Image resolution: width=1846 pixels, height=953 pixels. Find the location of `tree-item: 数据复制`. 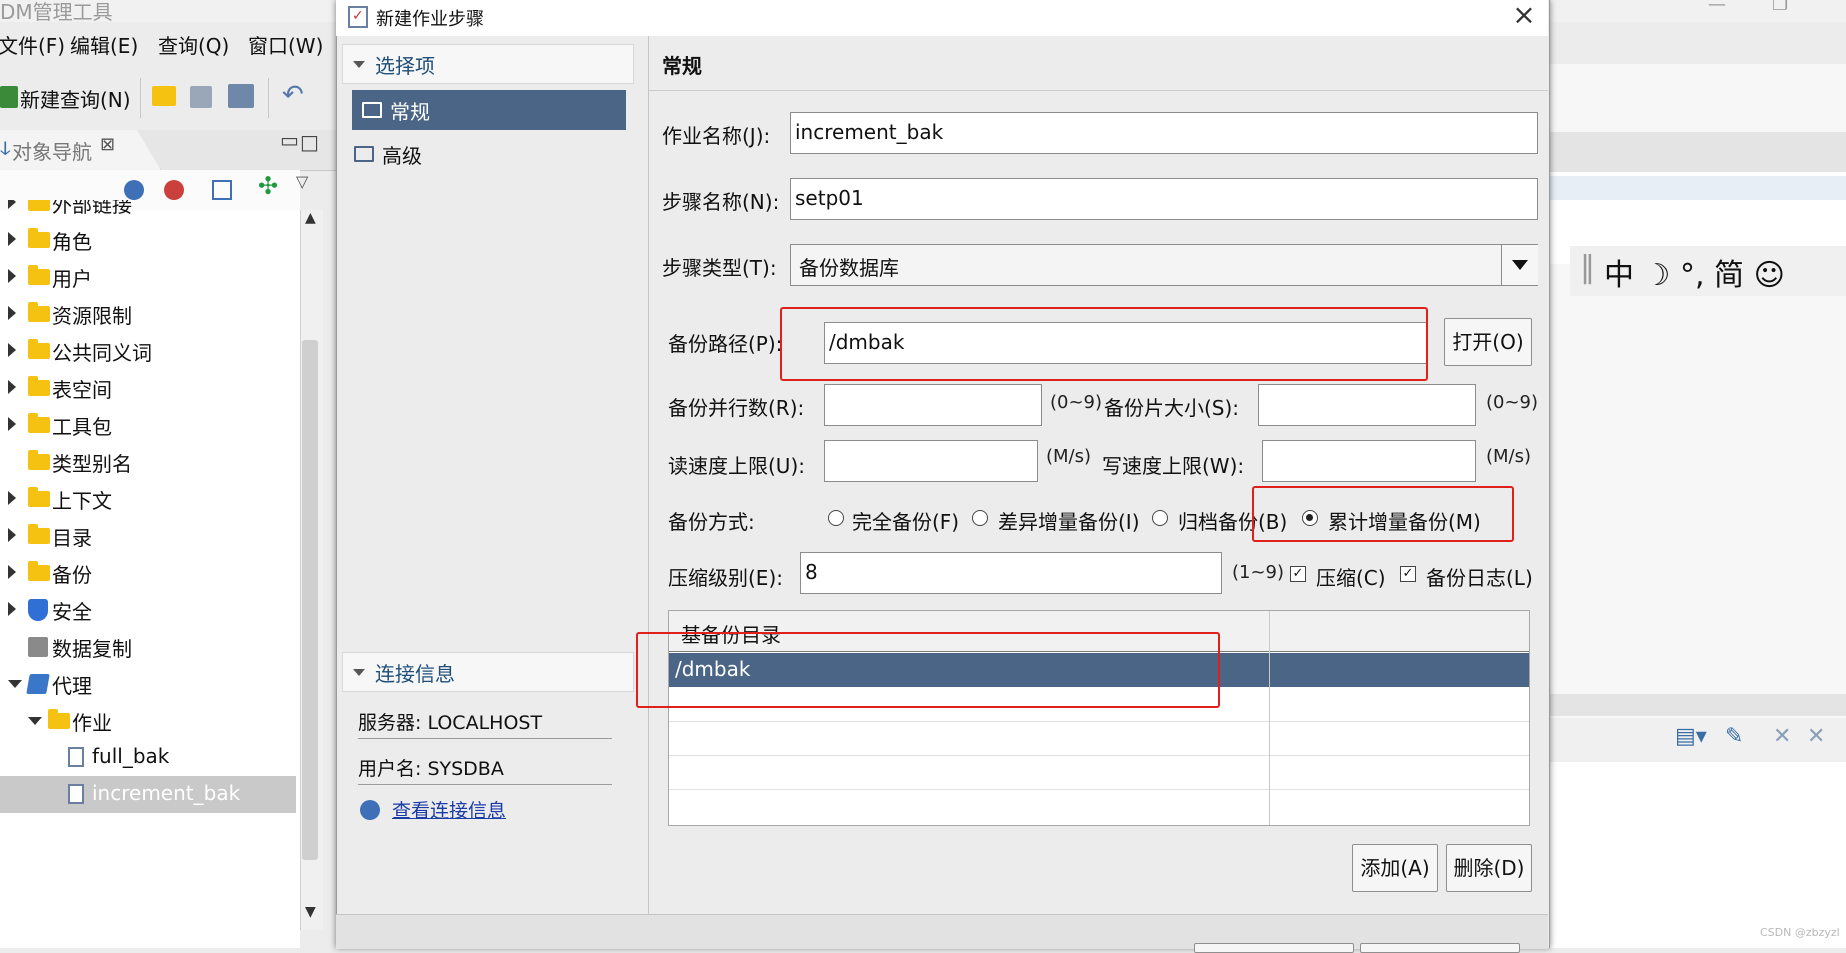

tree-item: 数据复制 is located at coordinates (148, 646).